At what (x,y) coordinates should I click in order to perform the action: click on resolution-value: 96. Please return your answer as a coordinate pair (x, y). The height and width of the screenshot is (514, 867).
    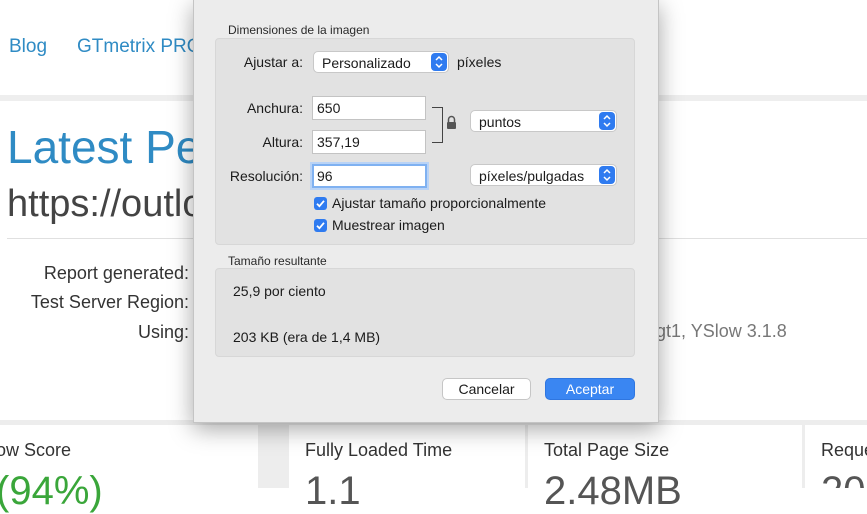
    Looking at the image, I should click on (325, 176).